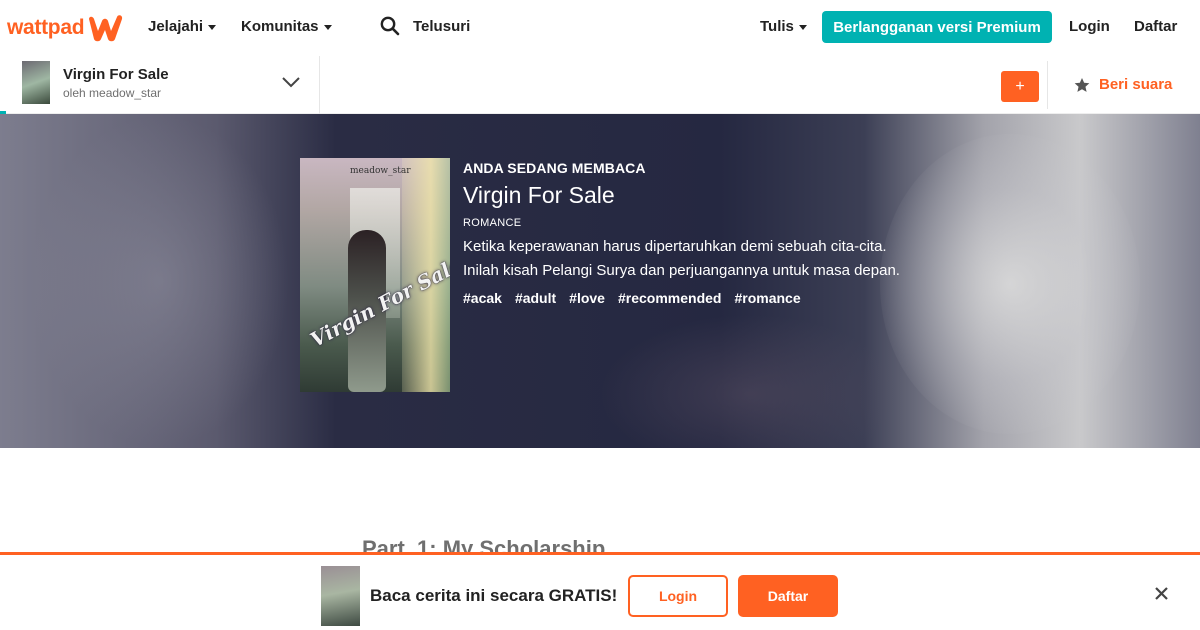 This screenshot has width=1200, height=630. I want to click on wattpad-logo: wattpad, so click(66, 28).